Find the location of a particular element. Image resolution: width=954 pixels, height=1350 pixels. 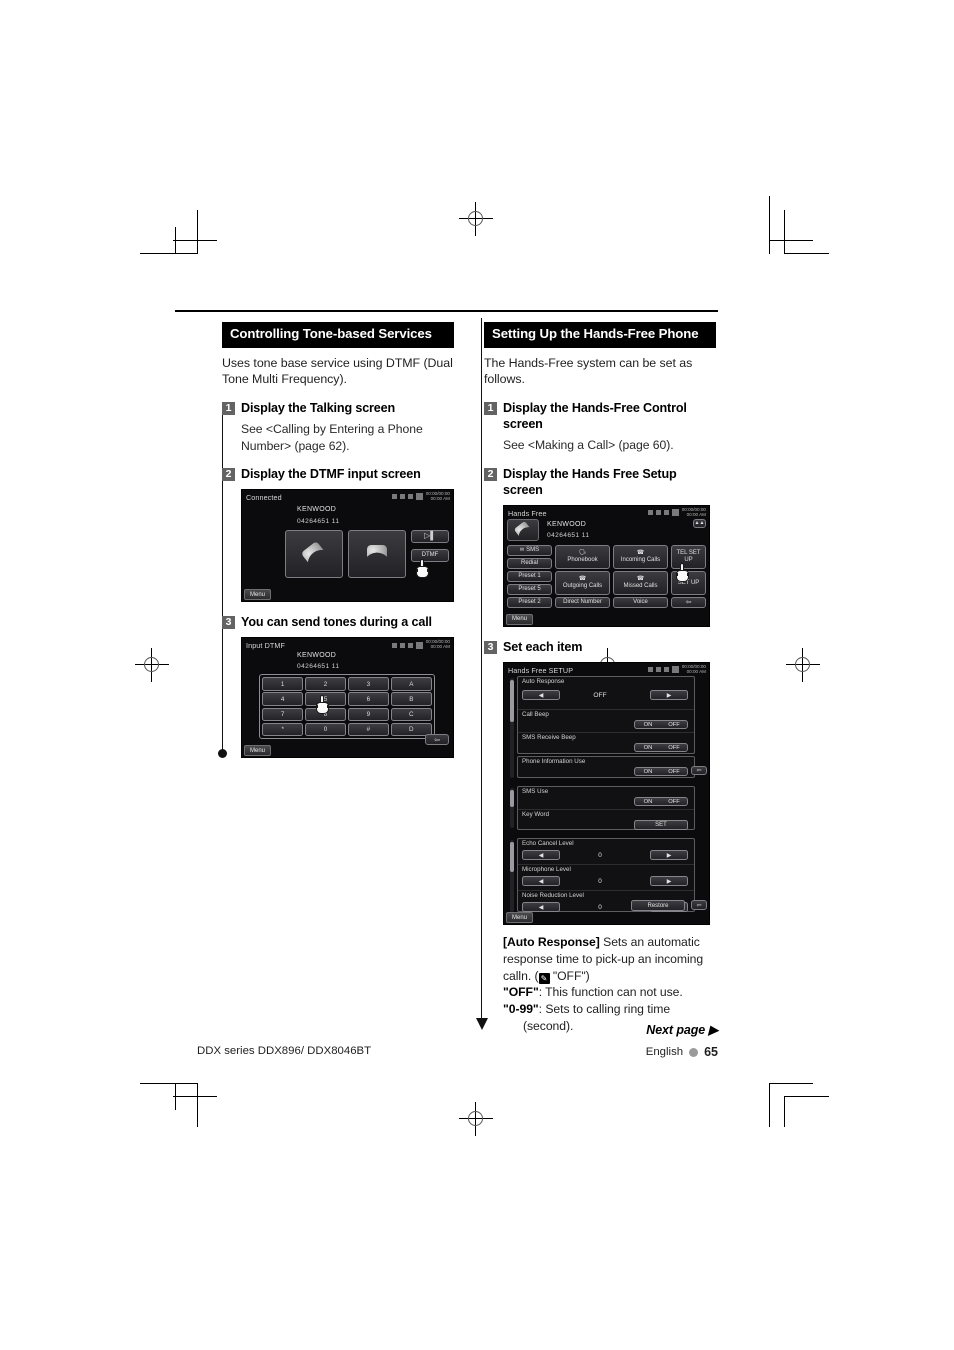

dtmf-key: 1 is located at coordinates (283, 684).